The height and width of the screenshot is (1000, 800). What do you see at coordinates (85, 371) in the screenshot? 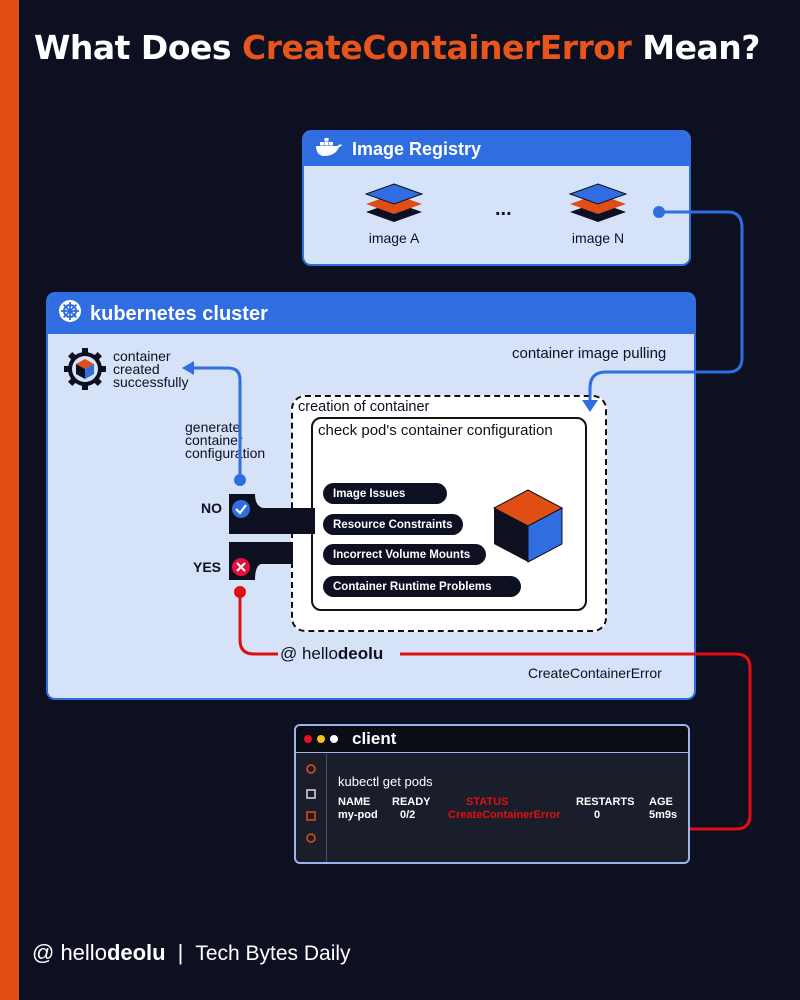
I see `gear-cube-icon` at bounding box center [85, 371].